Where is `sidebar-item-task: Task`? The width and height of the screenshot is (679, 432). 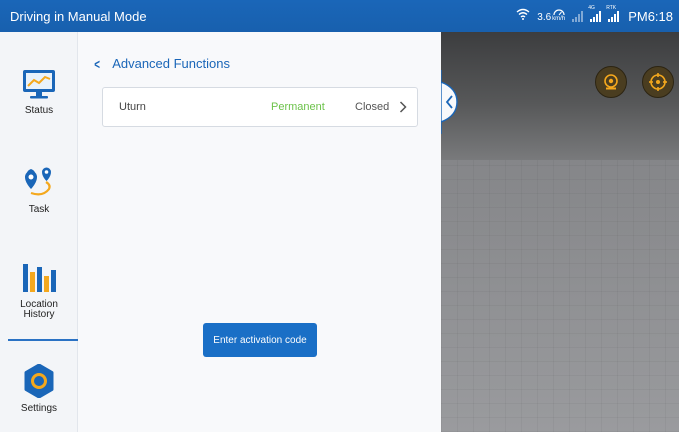
sidebar-item-task: Task is located at coordinates (39, 190).